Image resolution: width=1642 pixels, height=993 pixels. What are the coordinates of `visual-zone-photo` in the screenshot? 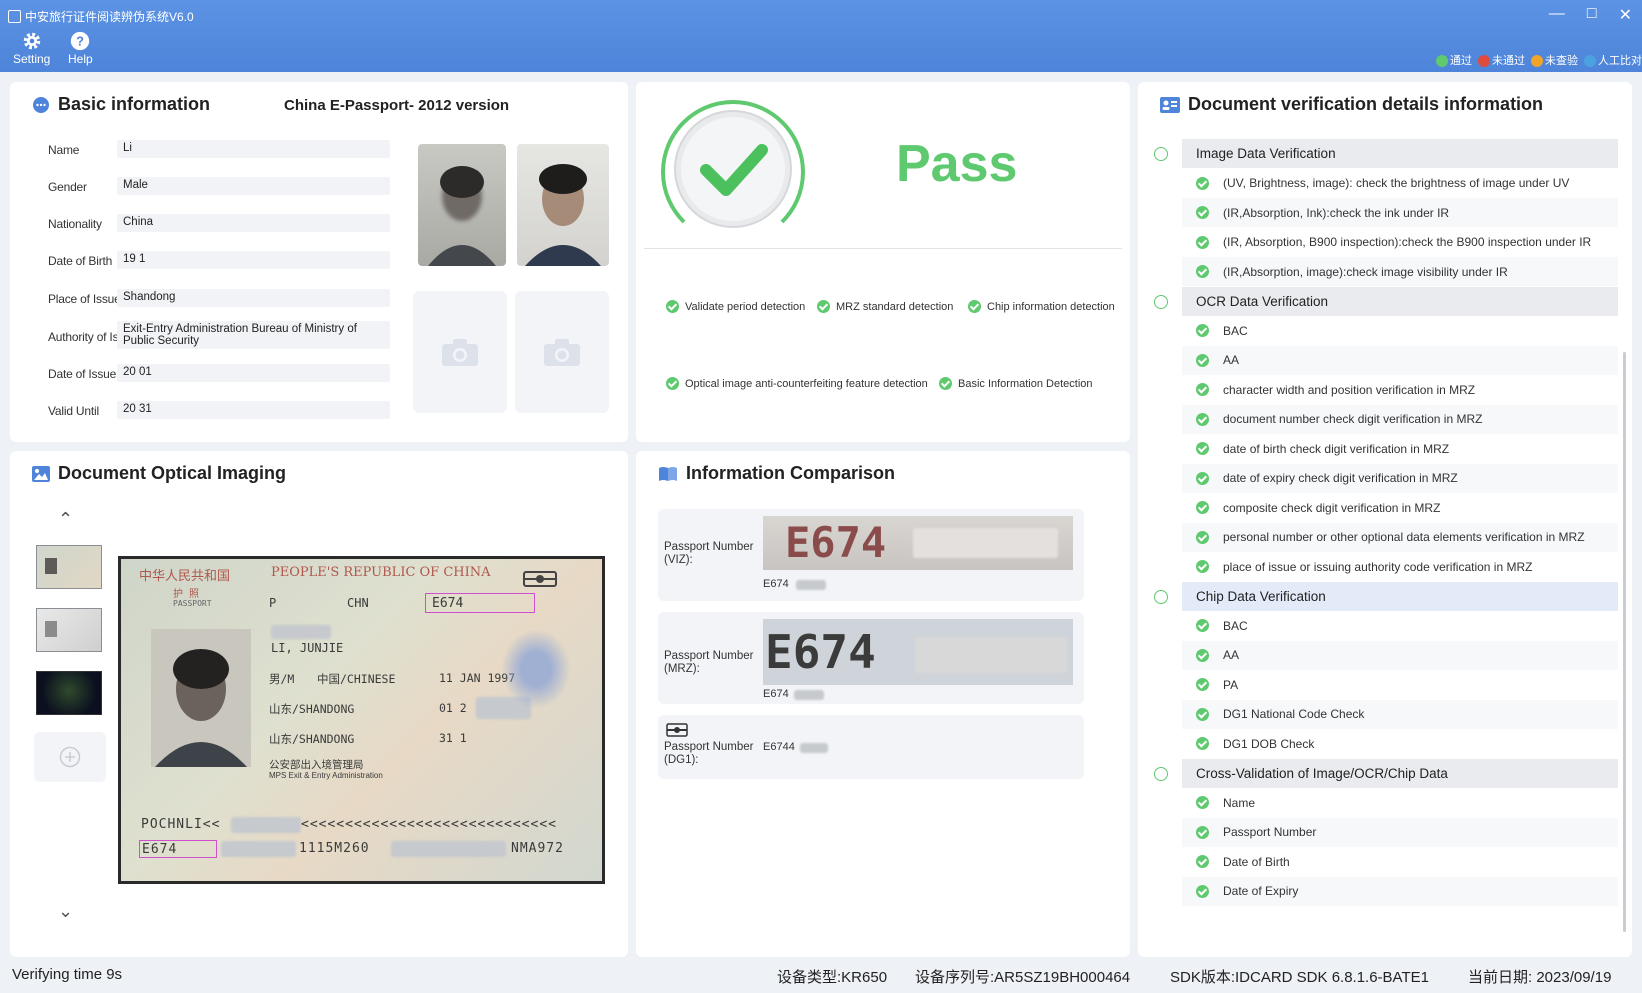 It's located at (462, 205).